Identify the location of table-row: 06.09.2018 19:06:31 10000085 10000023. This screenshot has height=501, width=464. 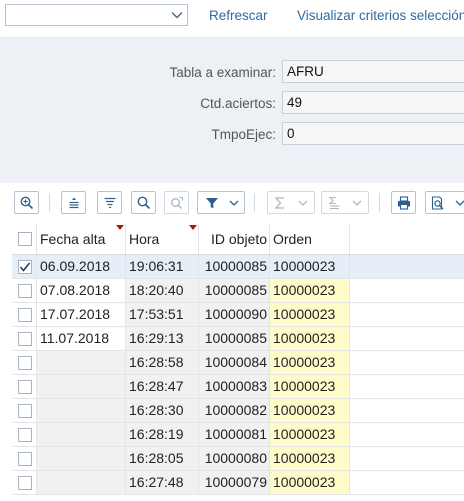
(238, 267).